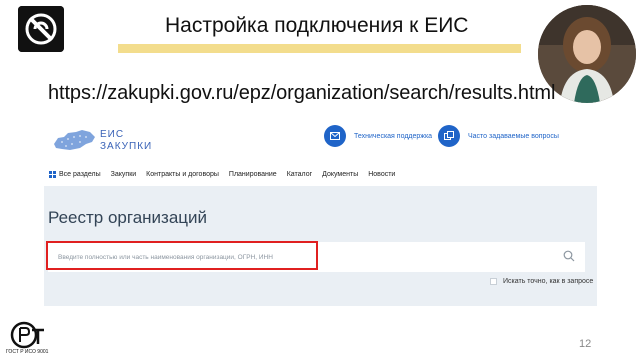  I want to click on brand-line-2: ЗАКУПКИ, so click(126, 146).